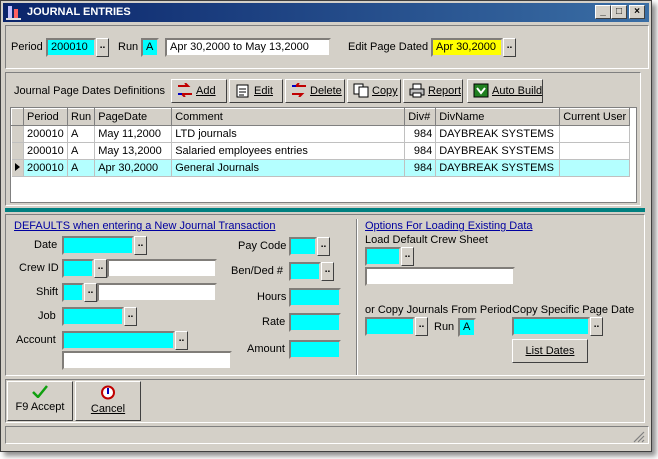 The width and height of the screenshot is (658, 459). I want to click on run-label: Run, so click(128, 47).